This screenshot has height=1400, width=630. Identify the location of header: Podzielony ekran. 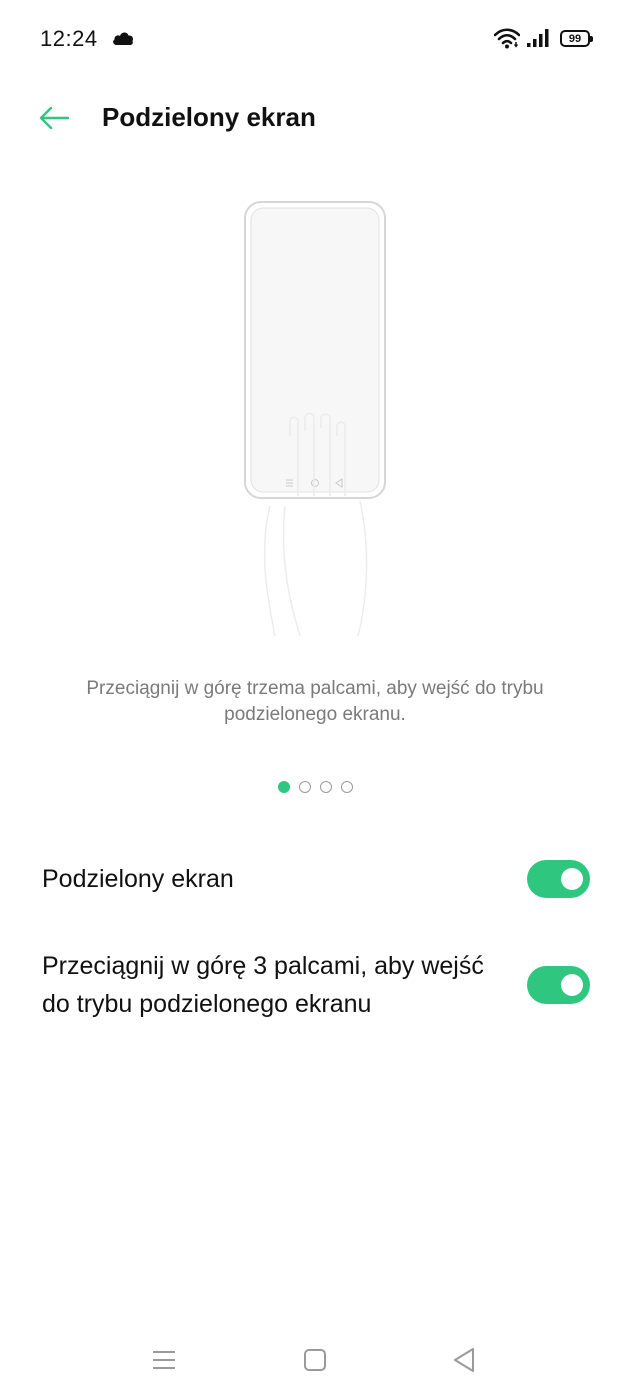
(315, 118).